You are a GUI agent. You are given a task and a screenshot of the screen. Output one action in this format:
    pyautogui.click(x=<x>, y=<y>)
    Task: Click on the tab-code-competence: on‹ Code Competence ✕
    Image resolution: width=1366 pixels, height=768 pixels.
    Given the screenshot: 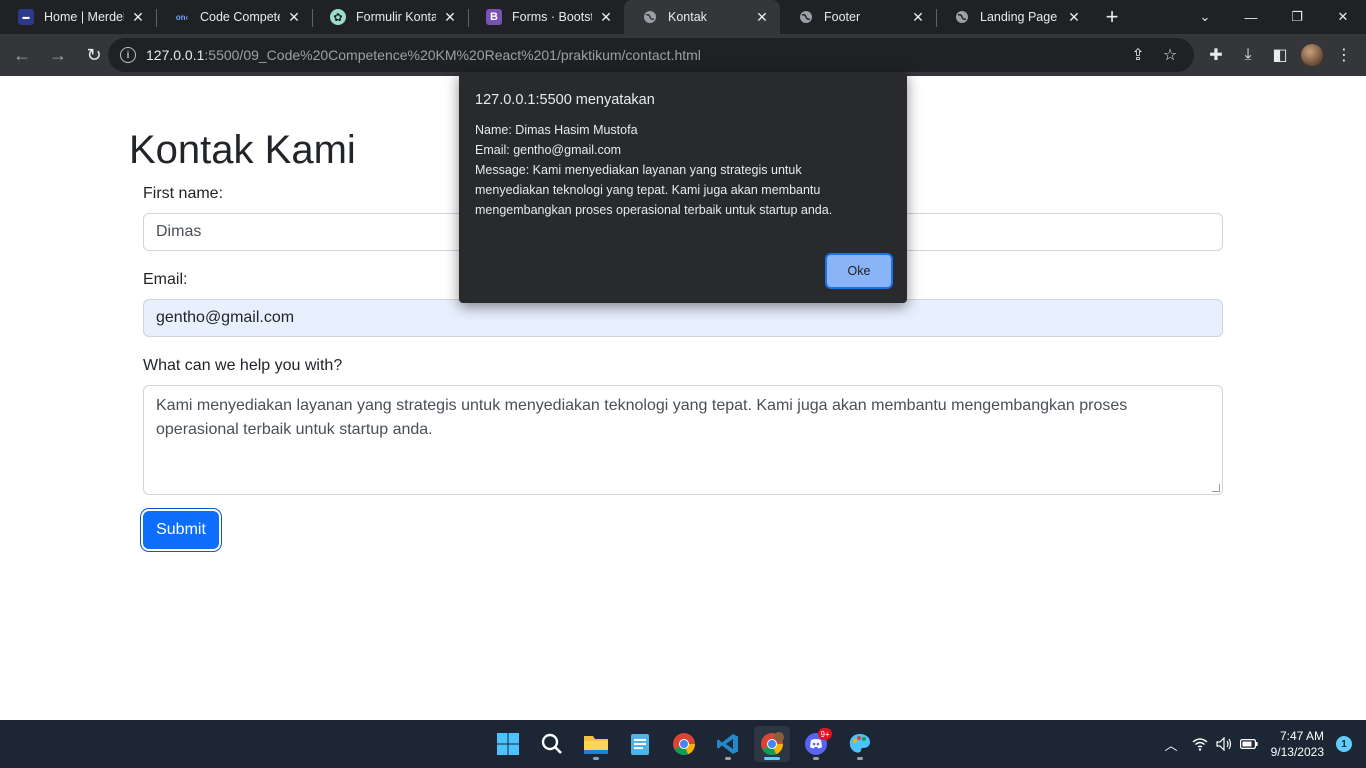 What is the action you would take?
    pyautogui.click(x=234, y=17)
    